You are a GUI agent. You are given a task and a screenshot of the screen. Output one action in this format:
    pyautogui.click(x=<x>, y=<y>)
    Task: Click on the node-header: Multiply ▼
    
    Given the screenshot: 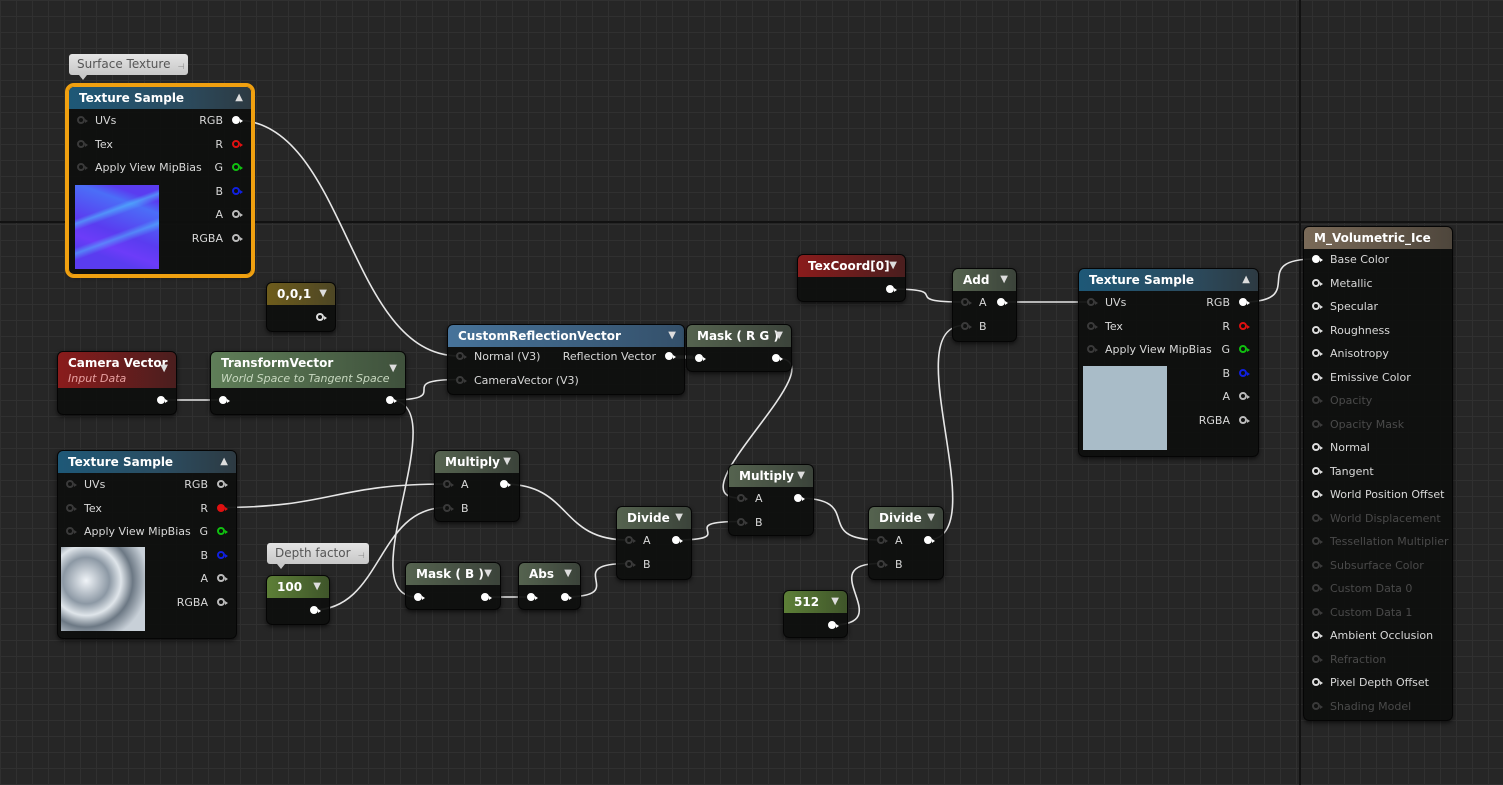 What is the action you would take?
    pyautogui.click(x=771, y=476)
    